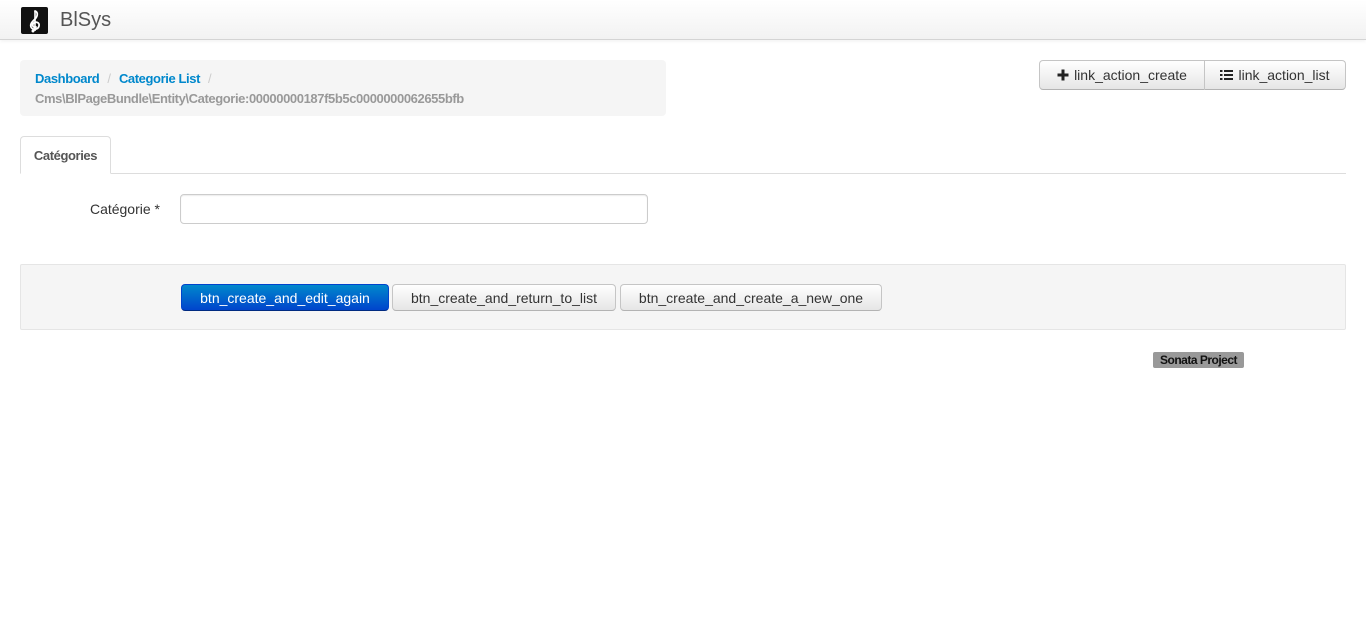 This screenshot has height=642, width=1366. Describe the element at coordinates (1198, 360) in the screenshot. I see `sonata-project-badge: Sonata Project` at that location.